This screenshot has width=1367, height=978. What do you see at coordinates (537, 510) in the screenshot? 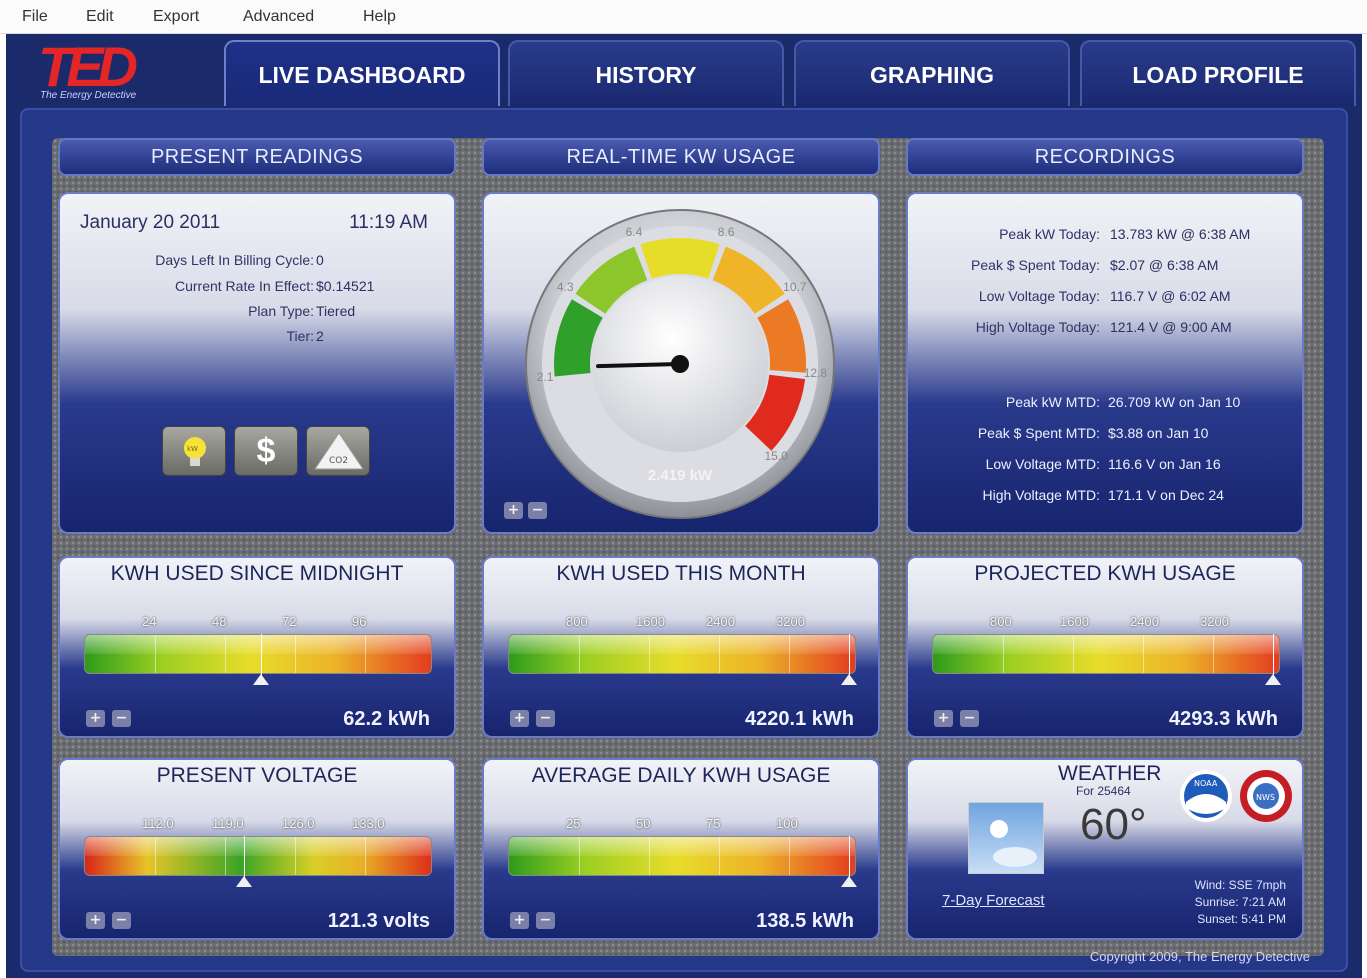
I see `gauge-zoom-out-button: −` at bounding box center [537, 510].